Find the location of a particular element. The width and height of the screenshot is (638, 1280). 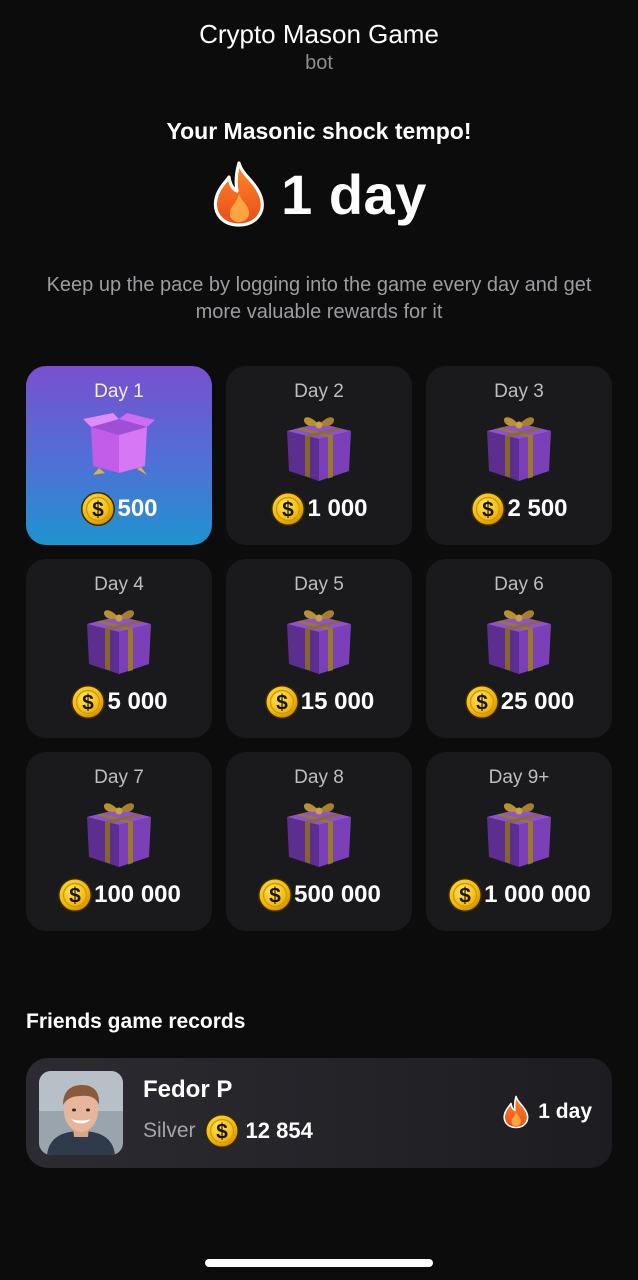

reward-amount: 1 000 is located at coordinates (319, 509).